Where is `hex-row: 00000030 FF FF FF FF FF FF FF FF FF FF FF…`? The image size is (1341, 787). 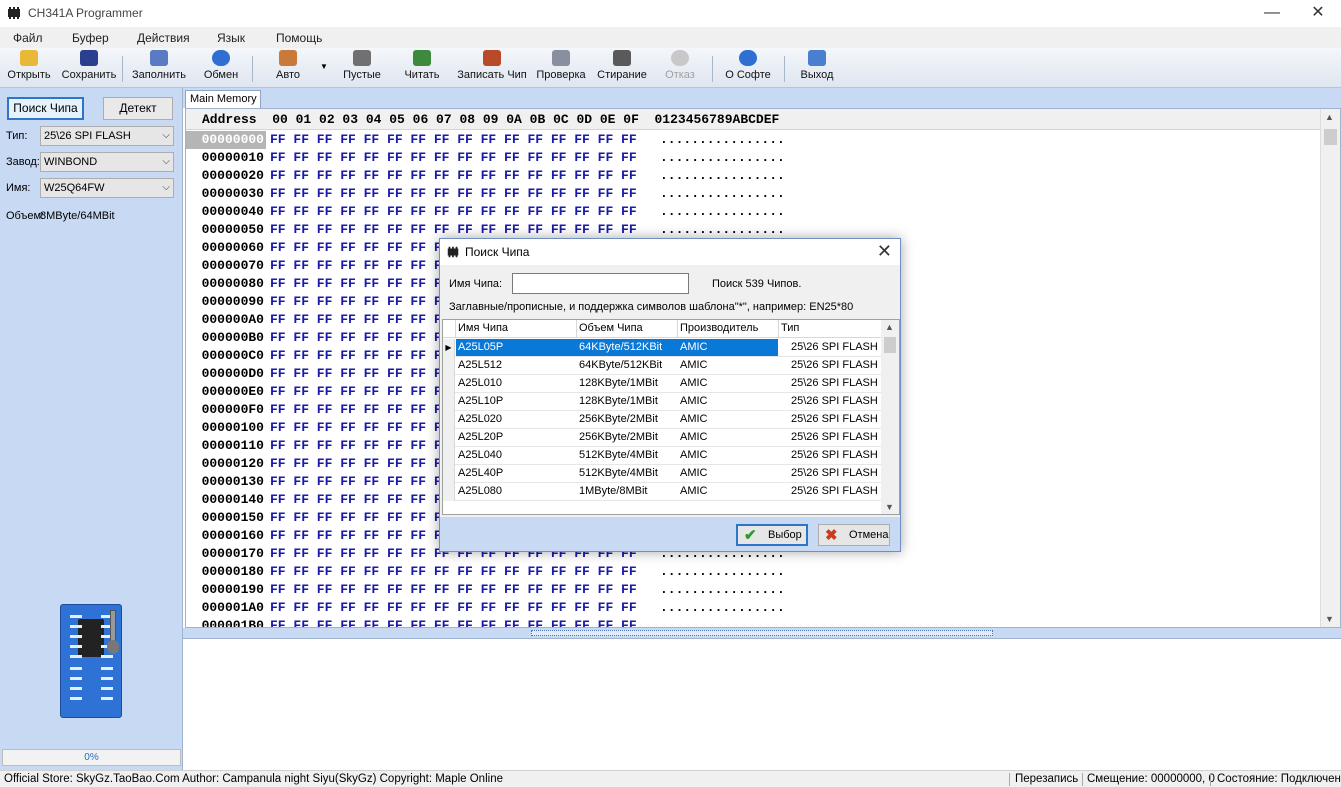
hex-row: 00000030 FF FF FF FF FF FF FF FF FF FF FF… is located at coordinates (753, 194).